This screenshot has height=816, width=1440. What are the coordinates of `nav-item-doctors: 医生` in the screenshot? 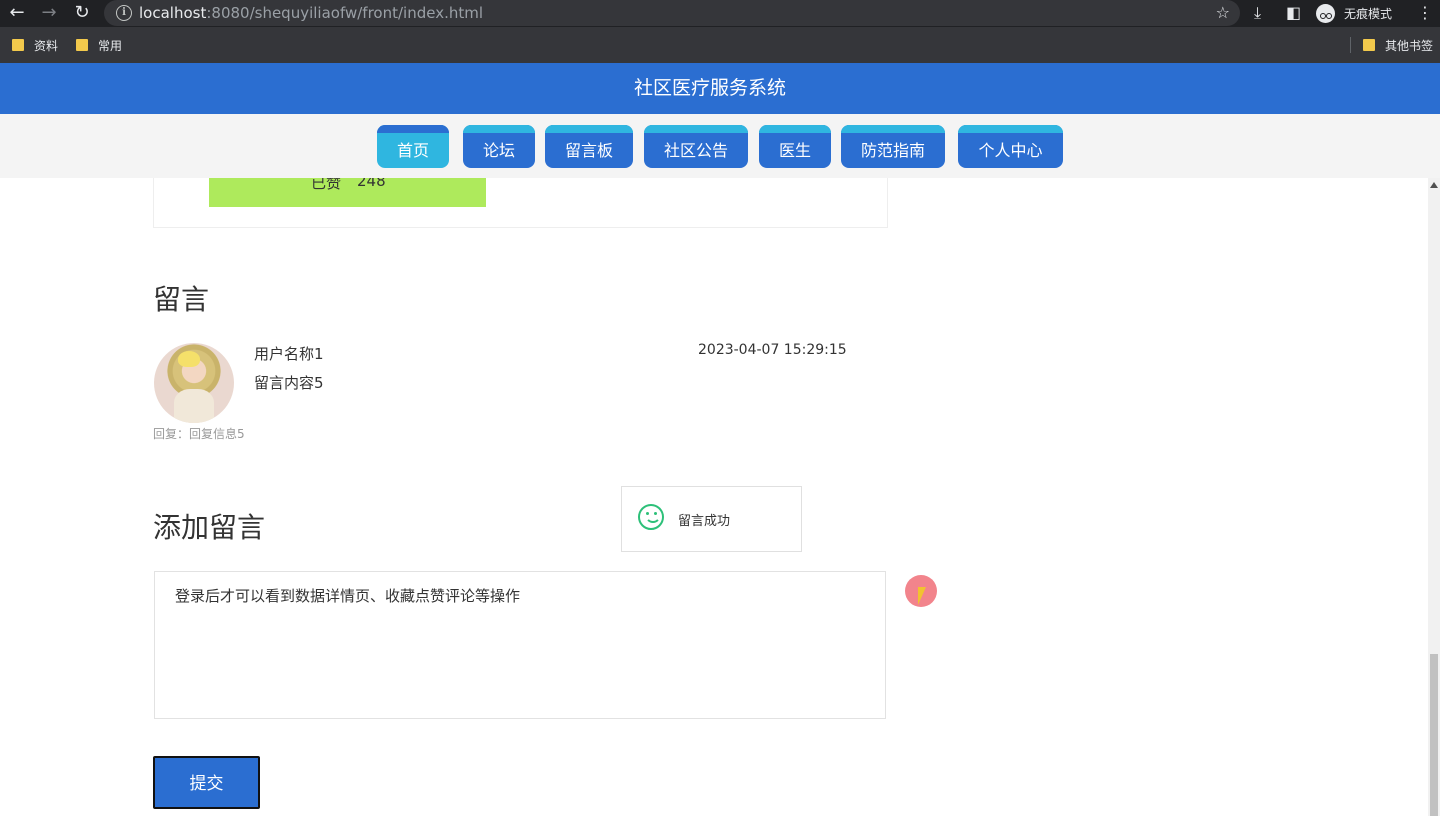 It's located at (795, 146).